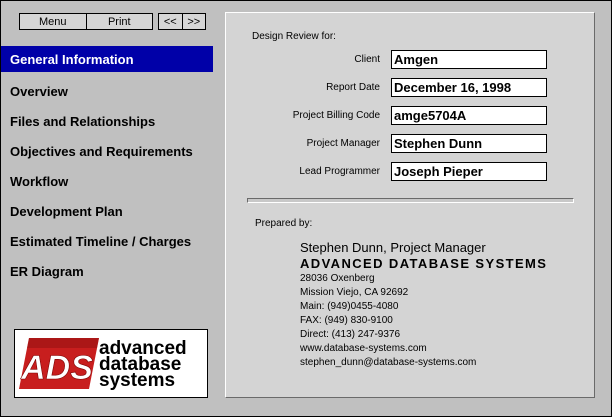  What do you see at coordinates (393, 247) in the screenshot?
I see `preparer-name: Stephen Dunn, Project Manager` at bounding box center [393, 247].